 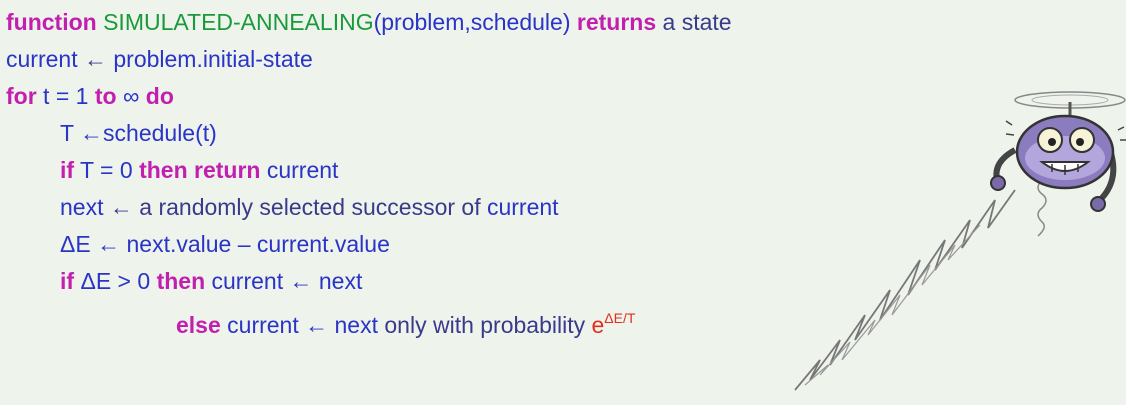 I want to click on code-token: SIMULATED-ANNEALING, so click(x=238, y=22).